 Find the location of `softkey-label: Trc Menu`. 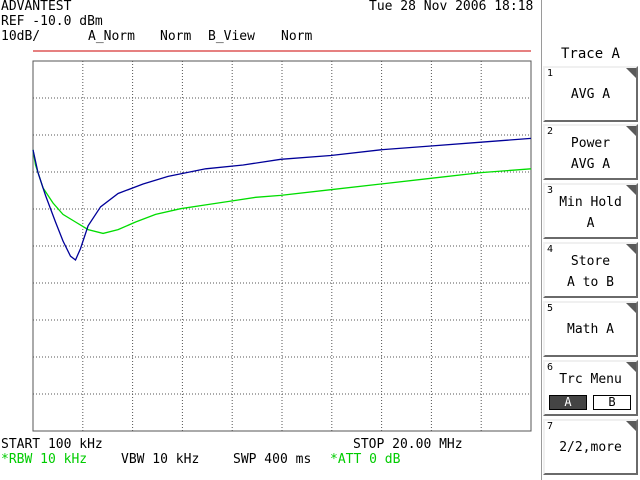

softkey-label: Trc Menu is located at coordinates (590, 379).